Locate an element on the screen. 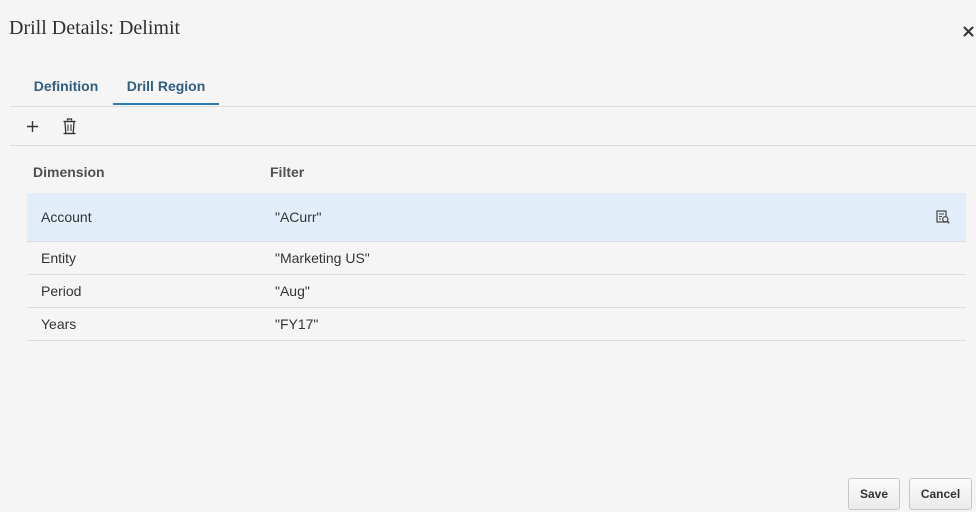 Image resolution: width=976 pixels, height=512 pixels. dimension-cell: Period is located at coordinates (61, 291).